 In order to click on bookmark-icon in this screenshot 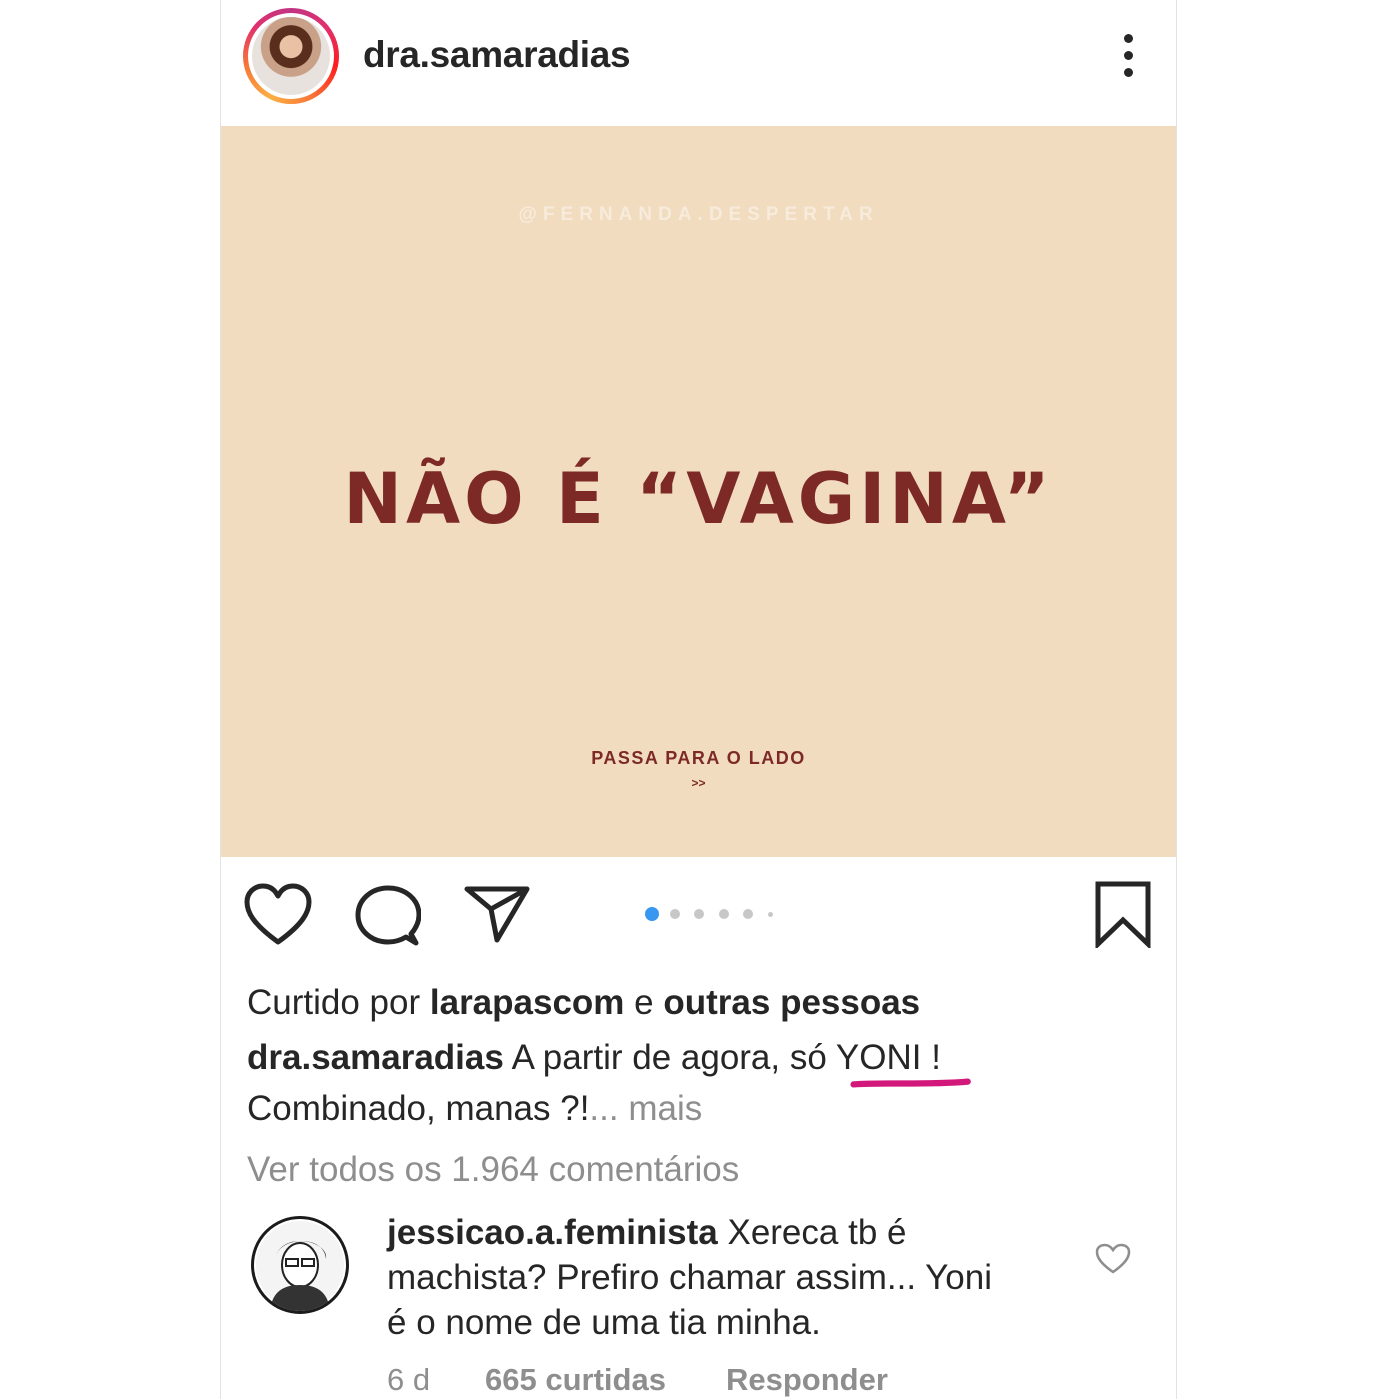, I will do `click(1123, 914)`.